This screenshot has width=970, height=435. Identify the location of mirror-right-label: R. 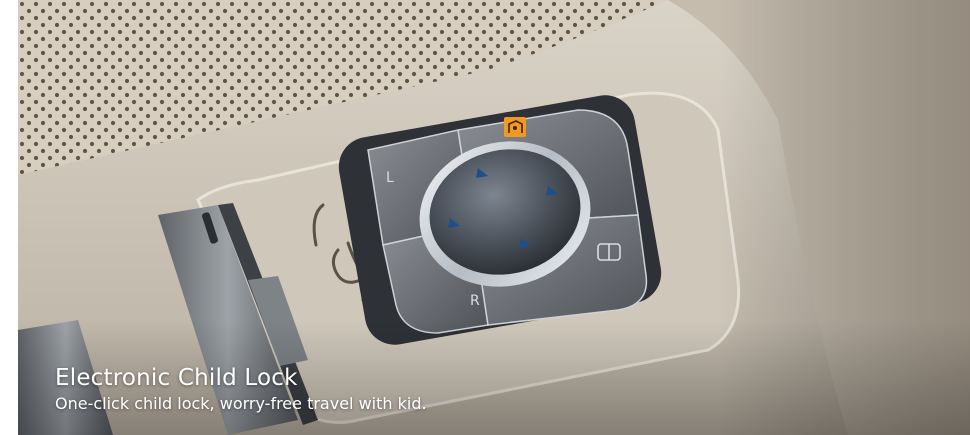
(475, 301).